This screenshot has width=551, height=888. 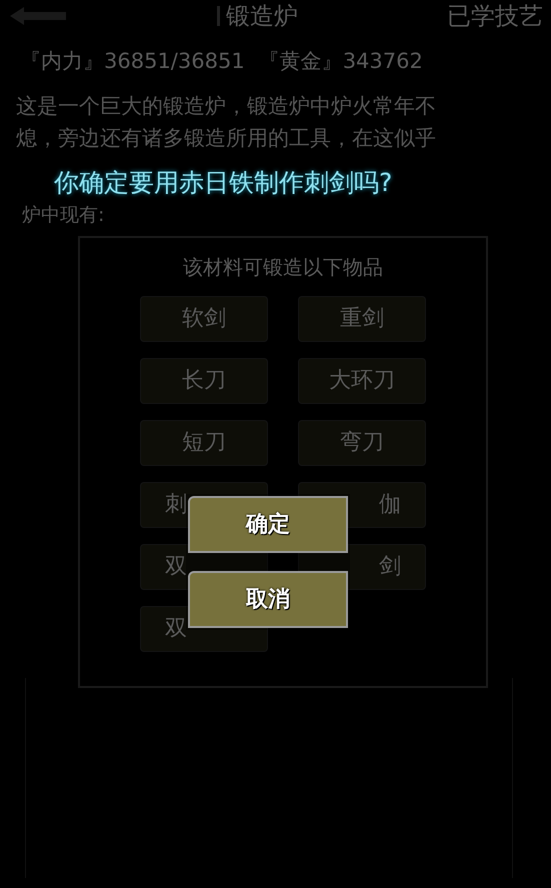 I want to click on stat-label: 『内力』, so click(x=62, y=61).